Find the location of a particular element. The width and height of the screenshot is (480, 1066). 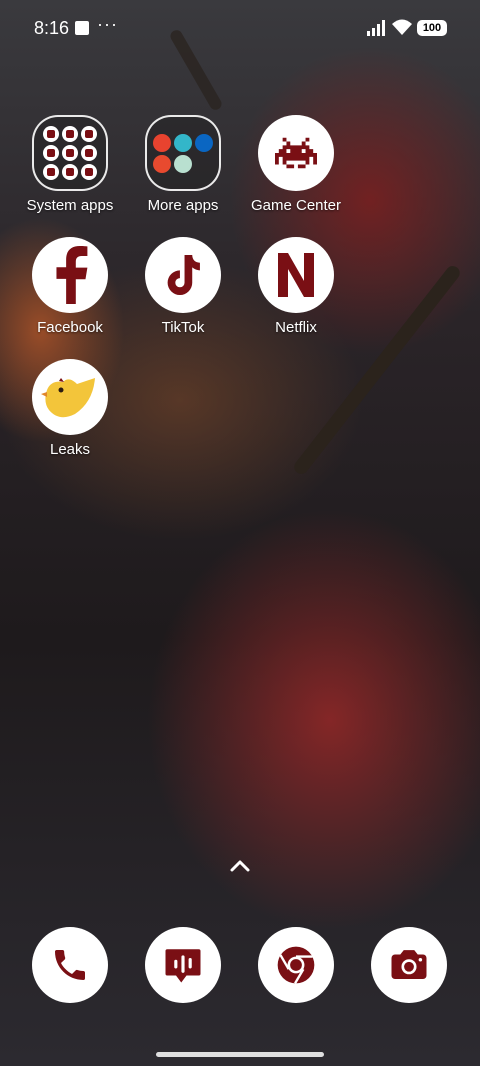

dock-chrome is located at coordinates (296, 965).